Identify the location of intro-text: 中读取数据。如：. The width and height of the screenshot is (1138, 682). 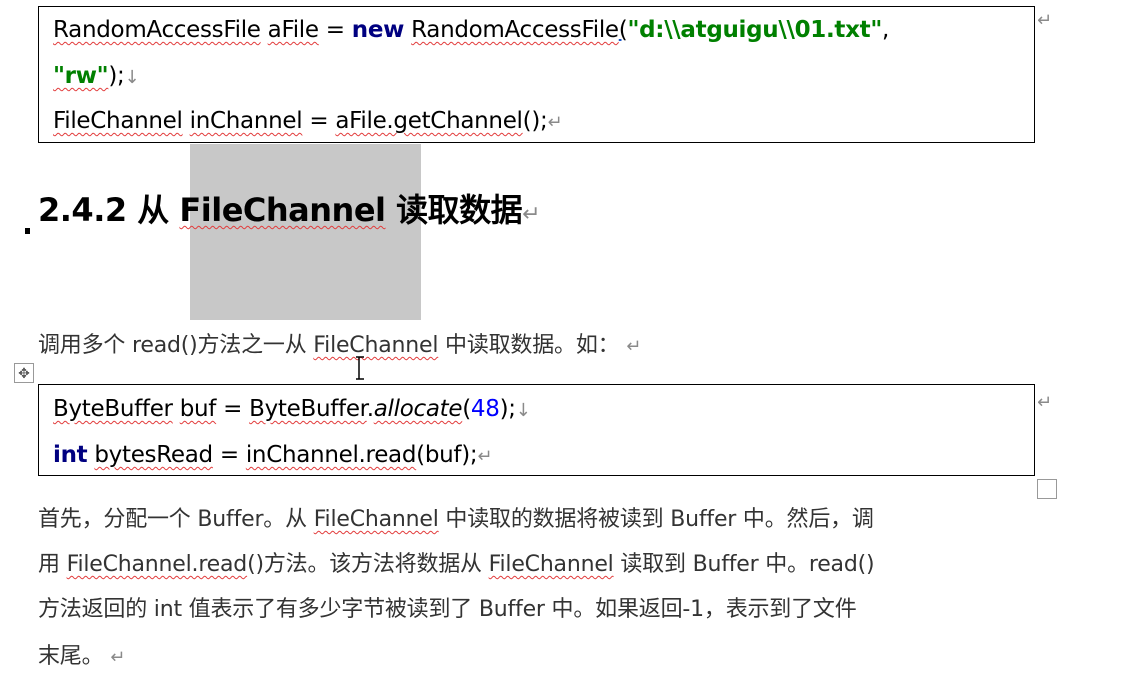
(529, 345).